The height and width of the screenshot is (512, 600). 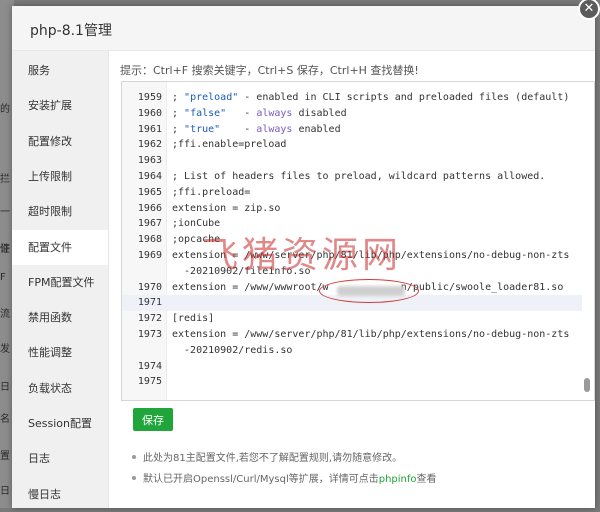 I want to click on background-text-fragment: 名, so click(x=5, y=419).